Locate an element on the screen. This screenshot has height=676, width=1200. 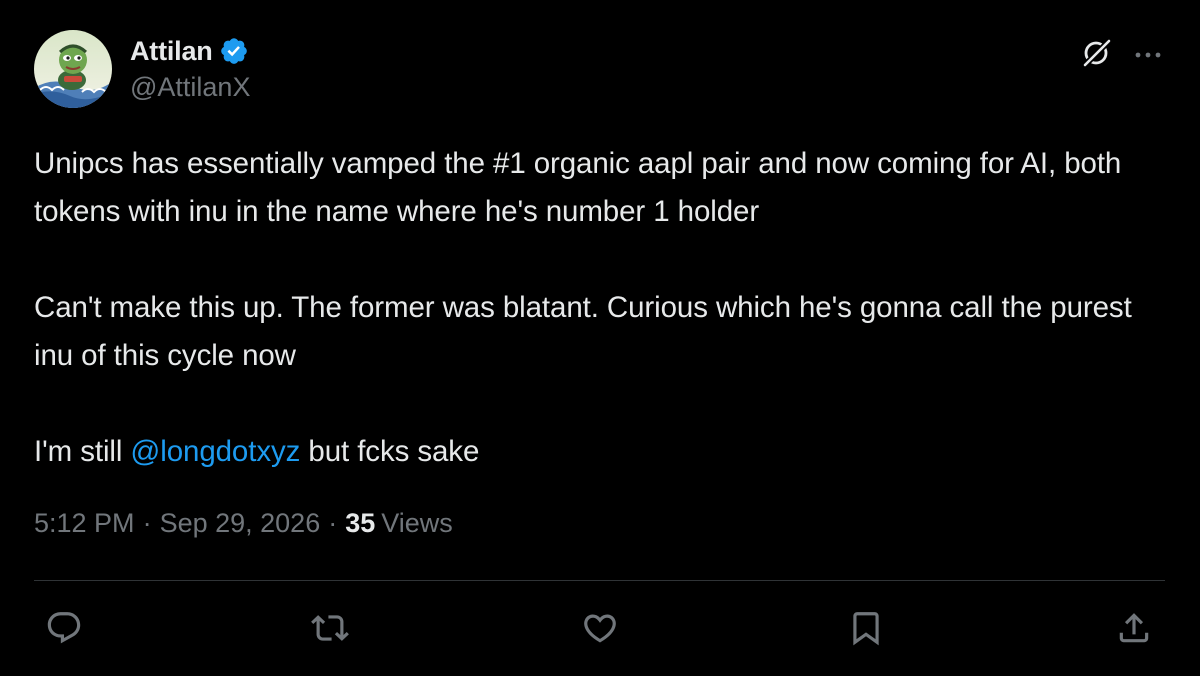
share-button is located at coordinates (1134, 630).